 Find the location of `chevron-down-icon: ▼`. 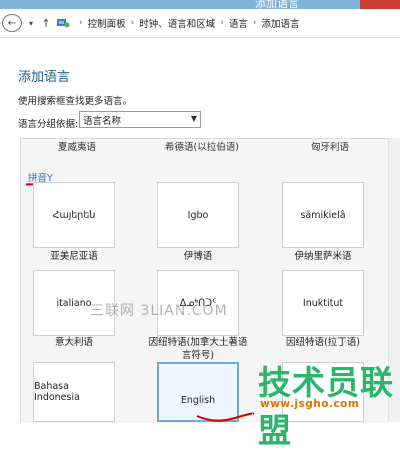

chevron-down-icon: ▼ is located at coordinates (193, 118).